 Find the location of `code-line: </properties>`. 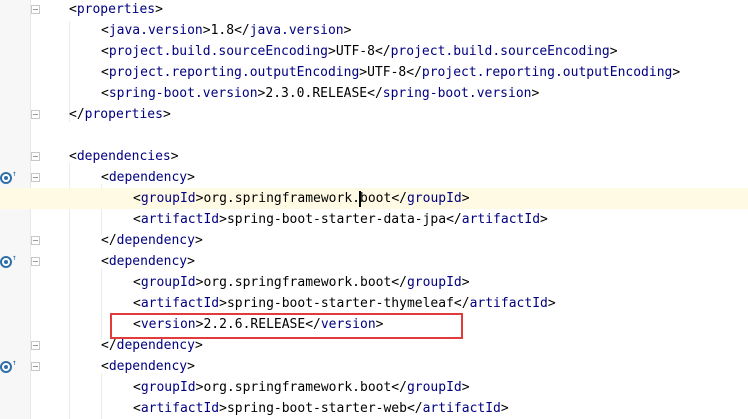

code-line: </properties> is located at coordinates (374, 114).